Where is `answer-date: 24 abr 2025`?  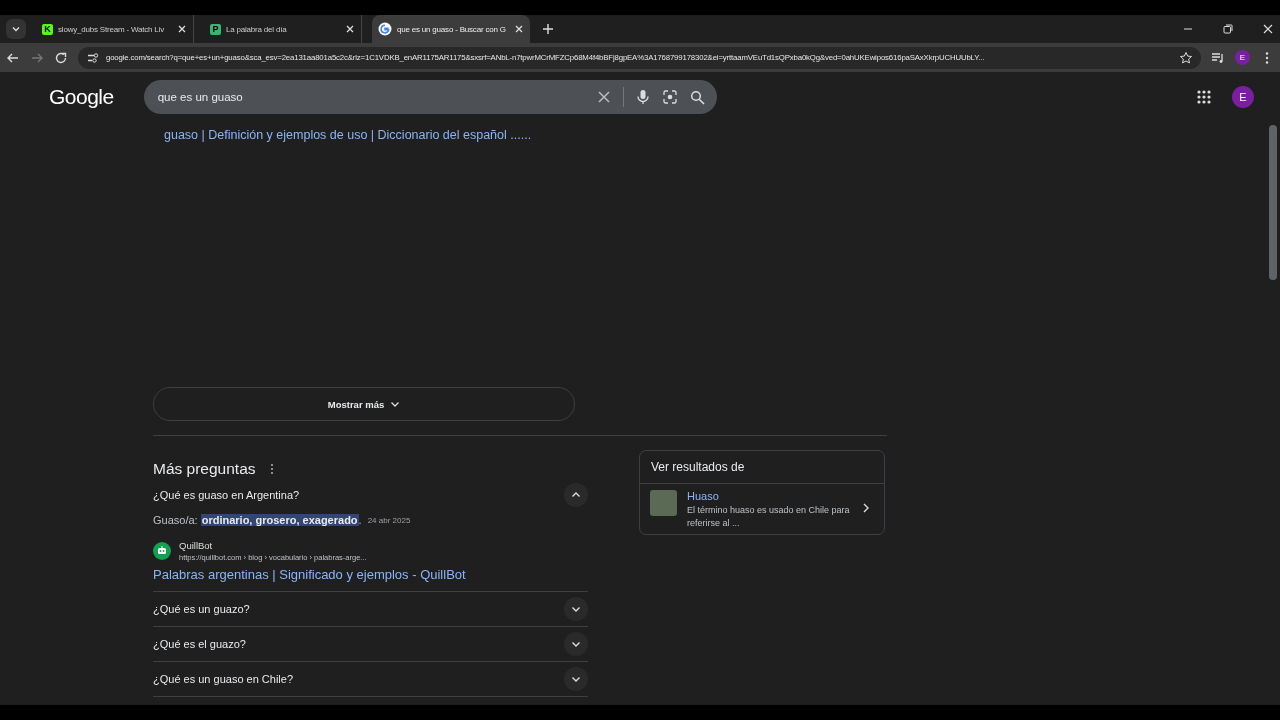
answer-date: 24 abr 2025 is located at coordinates (389, 520).